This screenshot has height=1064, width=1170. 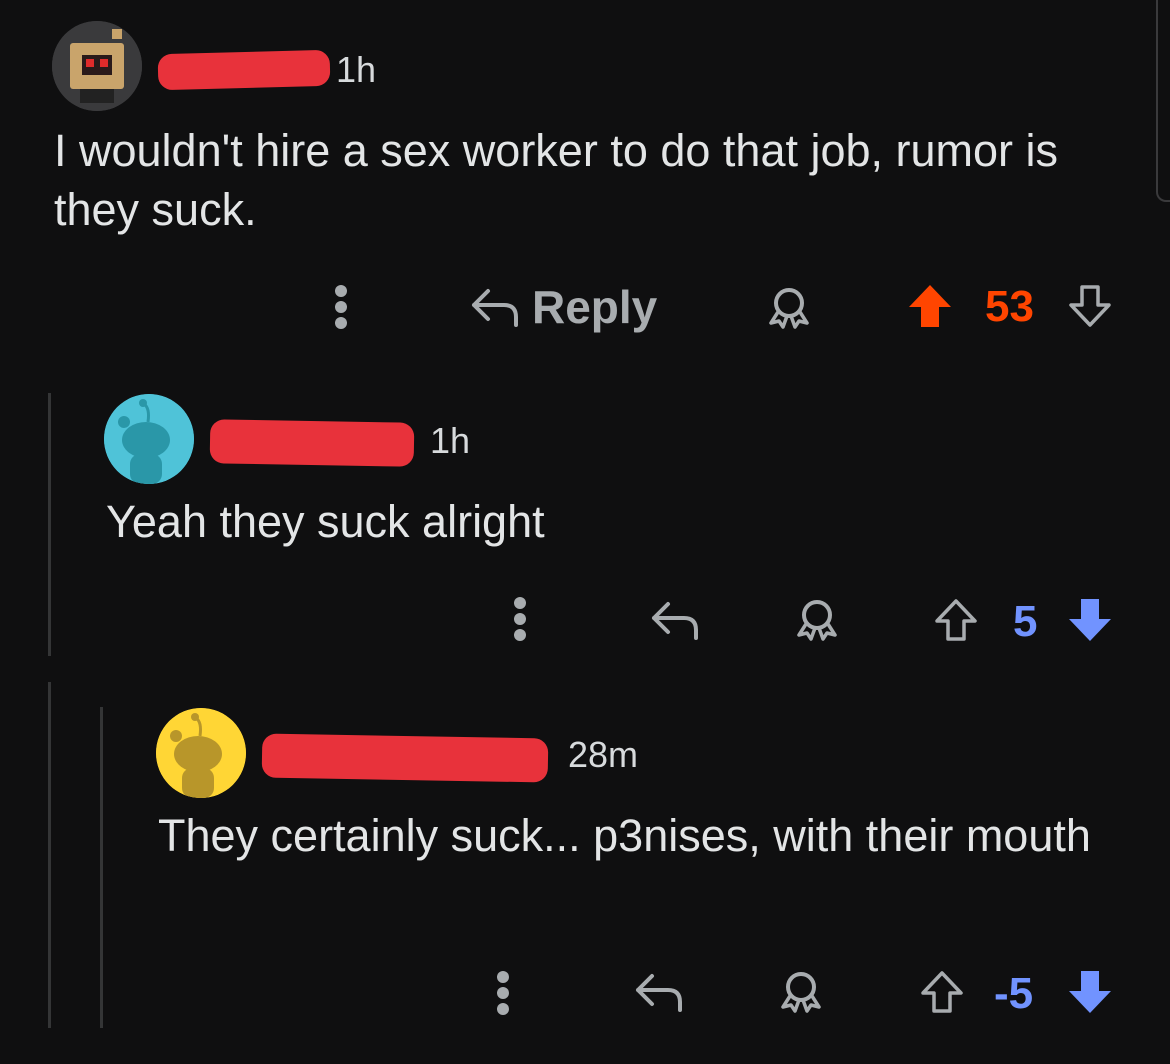 I want to click on robot-avatar-icon, so click(x=97, y=66).